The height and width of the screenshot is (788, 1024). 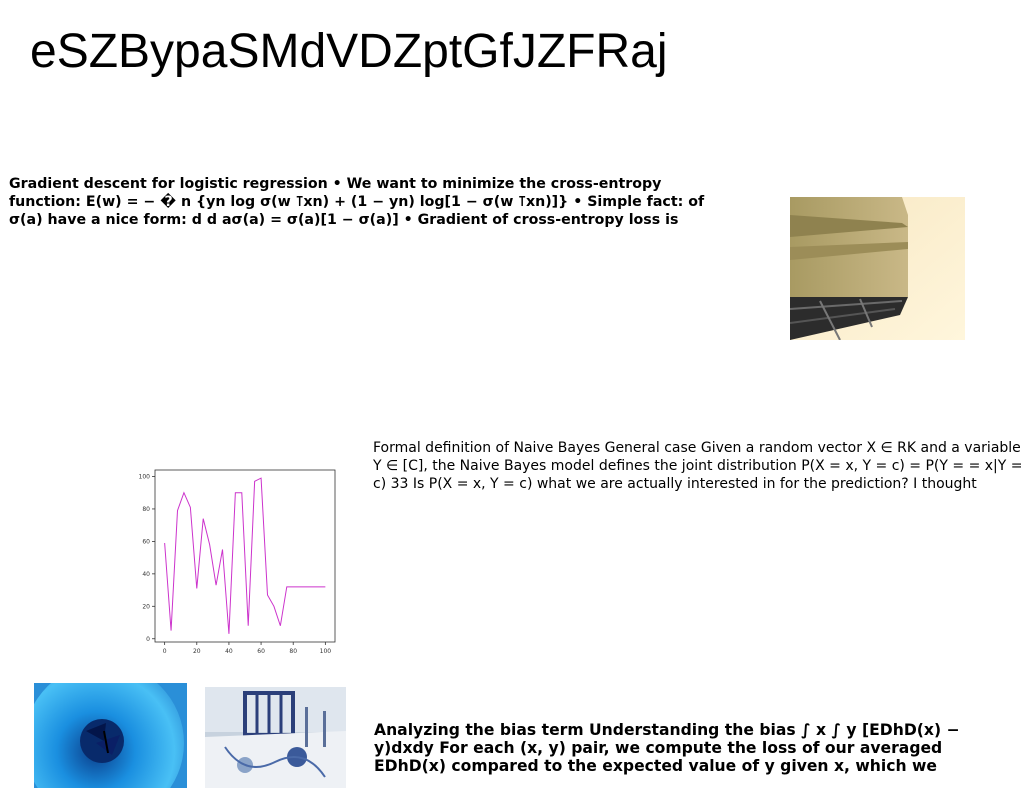 What do you see at coordinates (146, 541) in the screenshot?
I see `y-tick-label: 60` at bounding box center [146, 541].